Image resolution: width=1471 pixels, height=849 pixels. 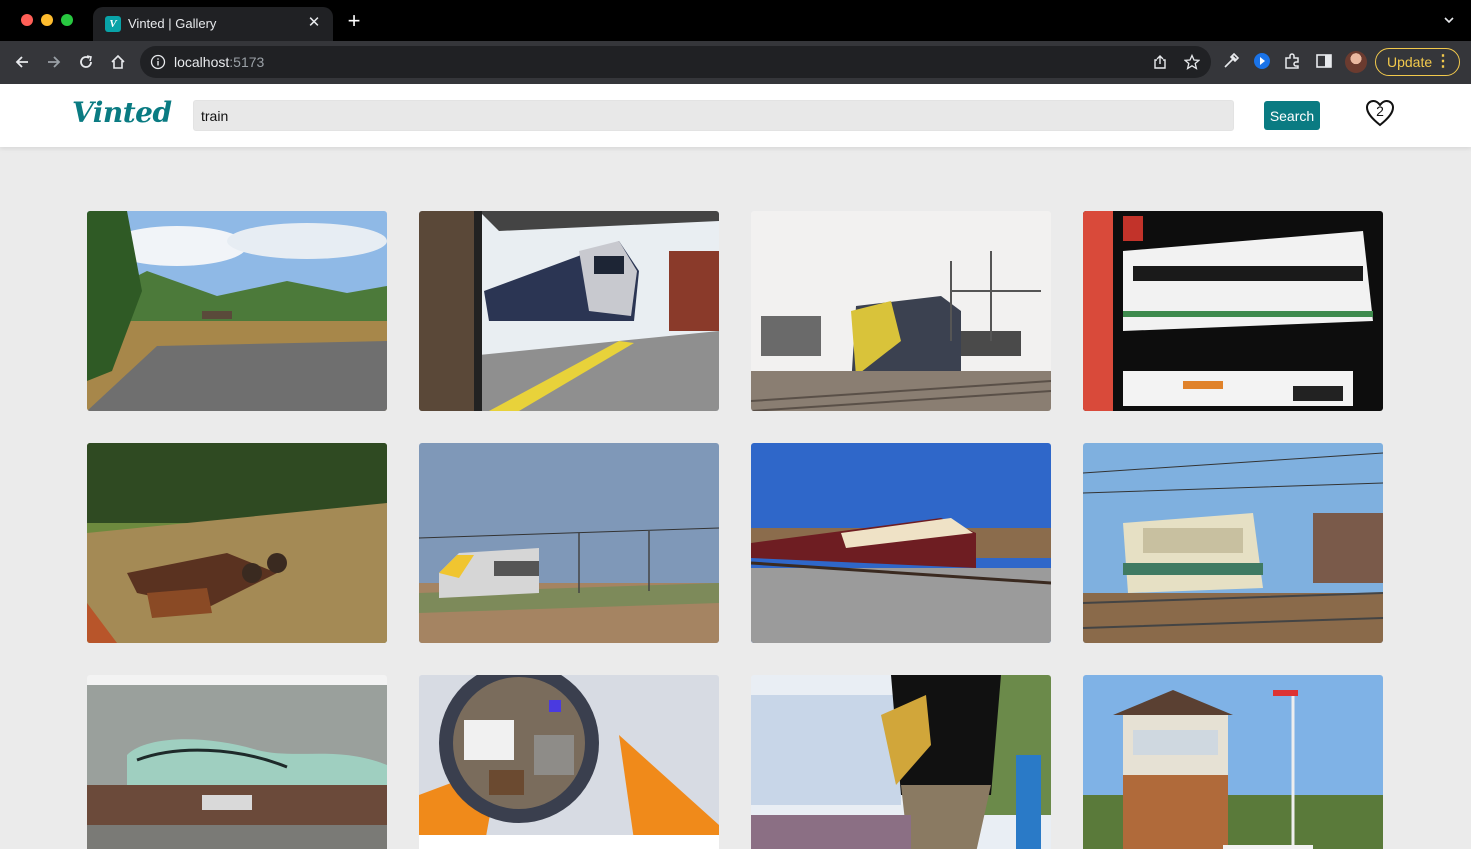 What do you see at coordinates (118, 62) in the screenshot?
I see `home-icon` at bounding box center [118, 62].